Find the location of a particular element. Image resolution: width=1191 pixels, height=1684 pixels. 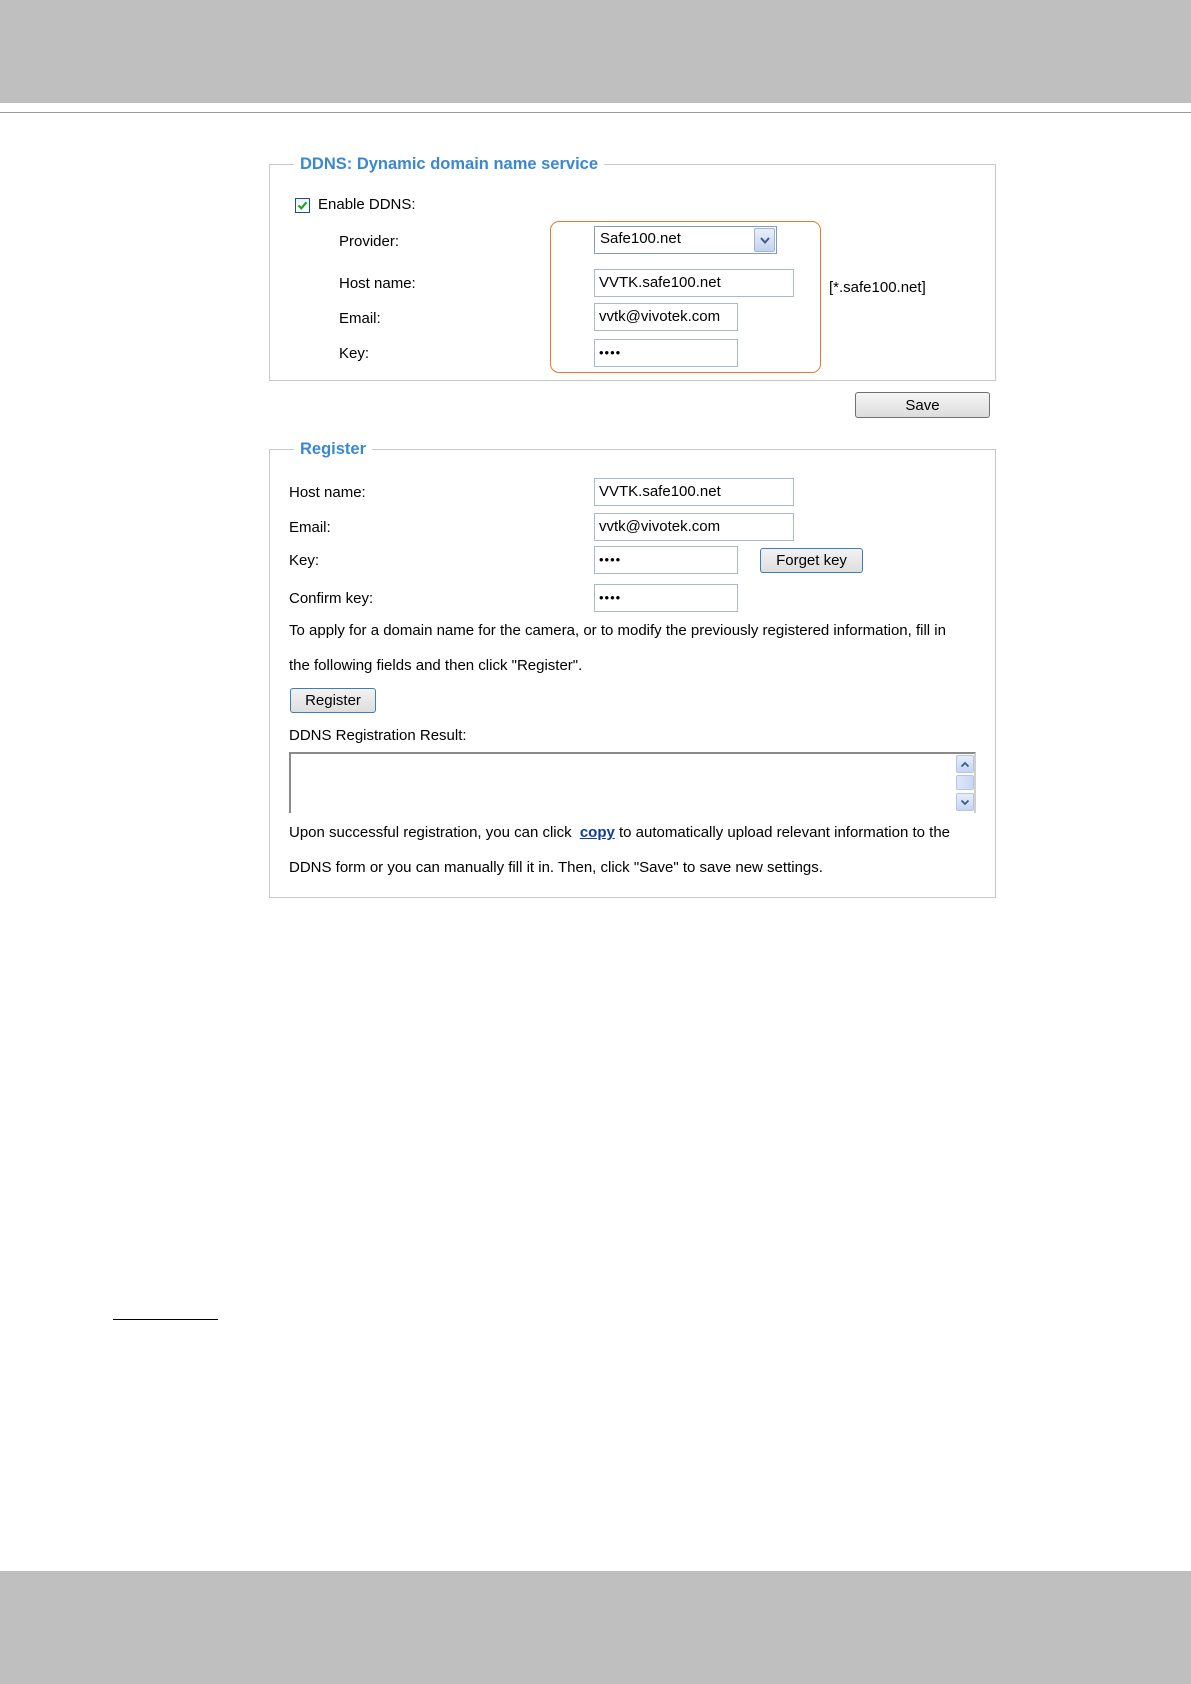

hostname-label: Host name: is located at coordinates (377, 283).